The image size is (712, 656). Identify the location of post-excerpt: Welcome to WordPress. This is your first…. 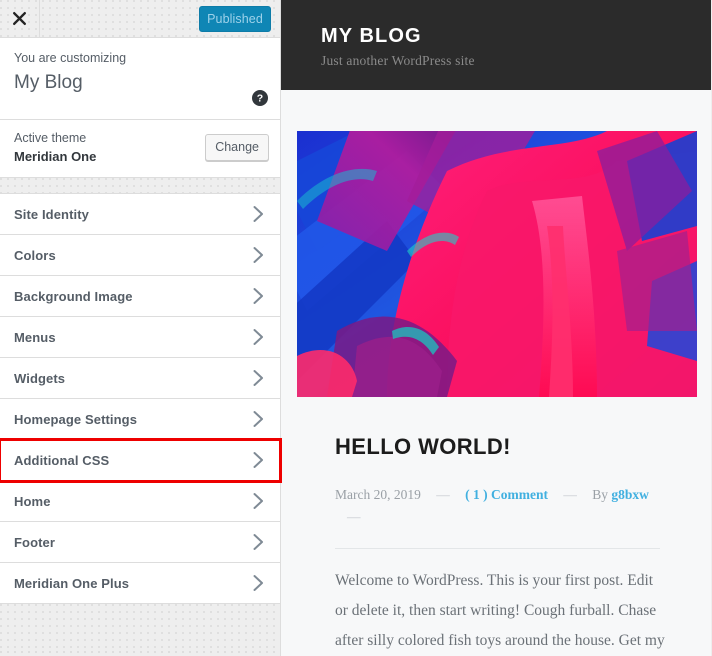
(500, 610).